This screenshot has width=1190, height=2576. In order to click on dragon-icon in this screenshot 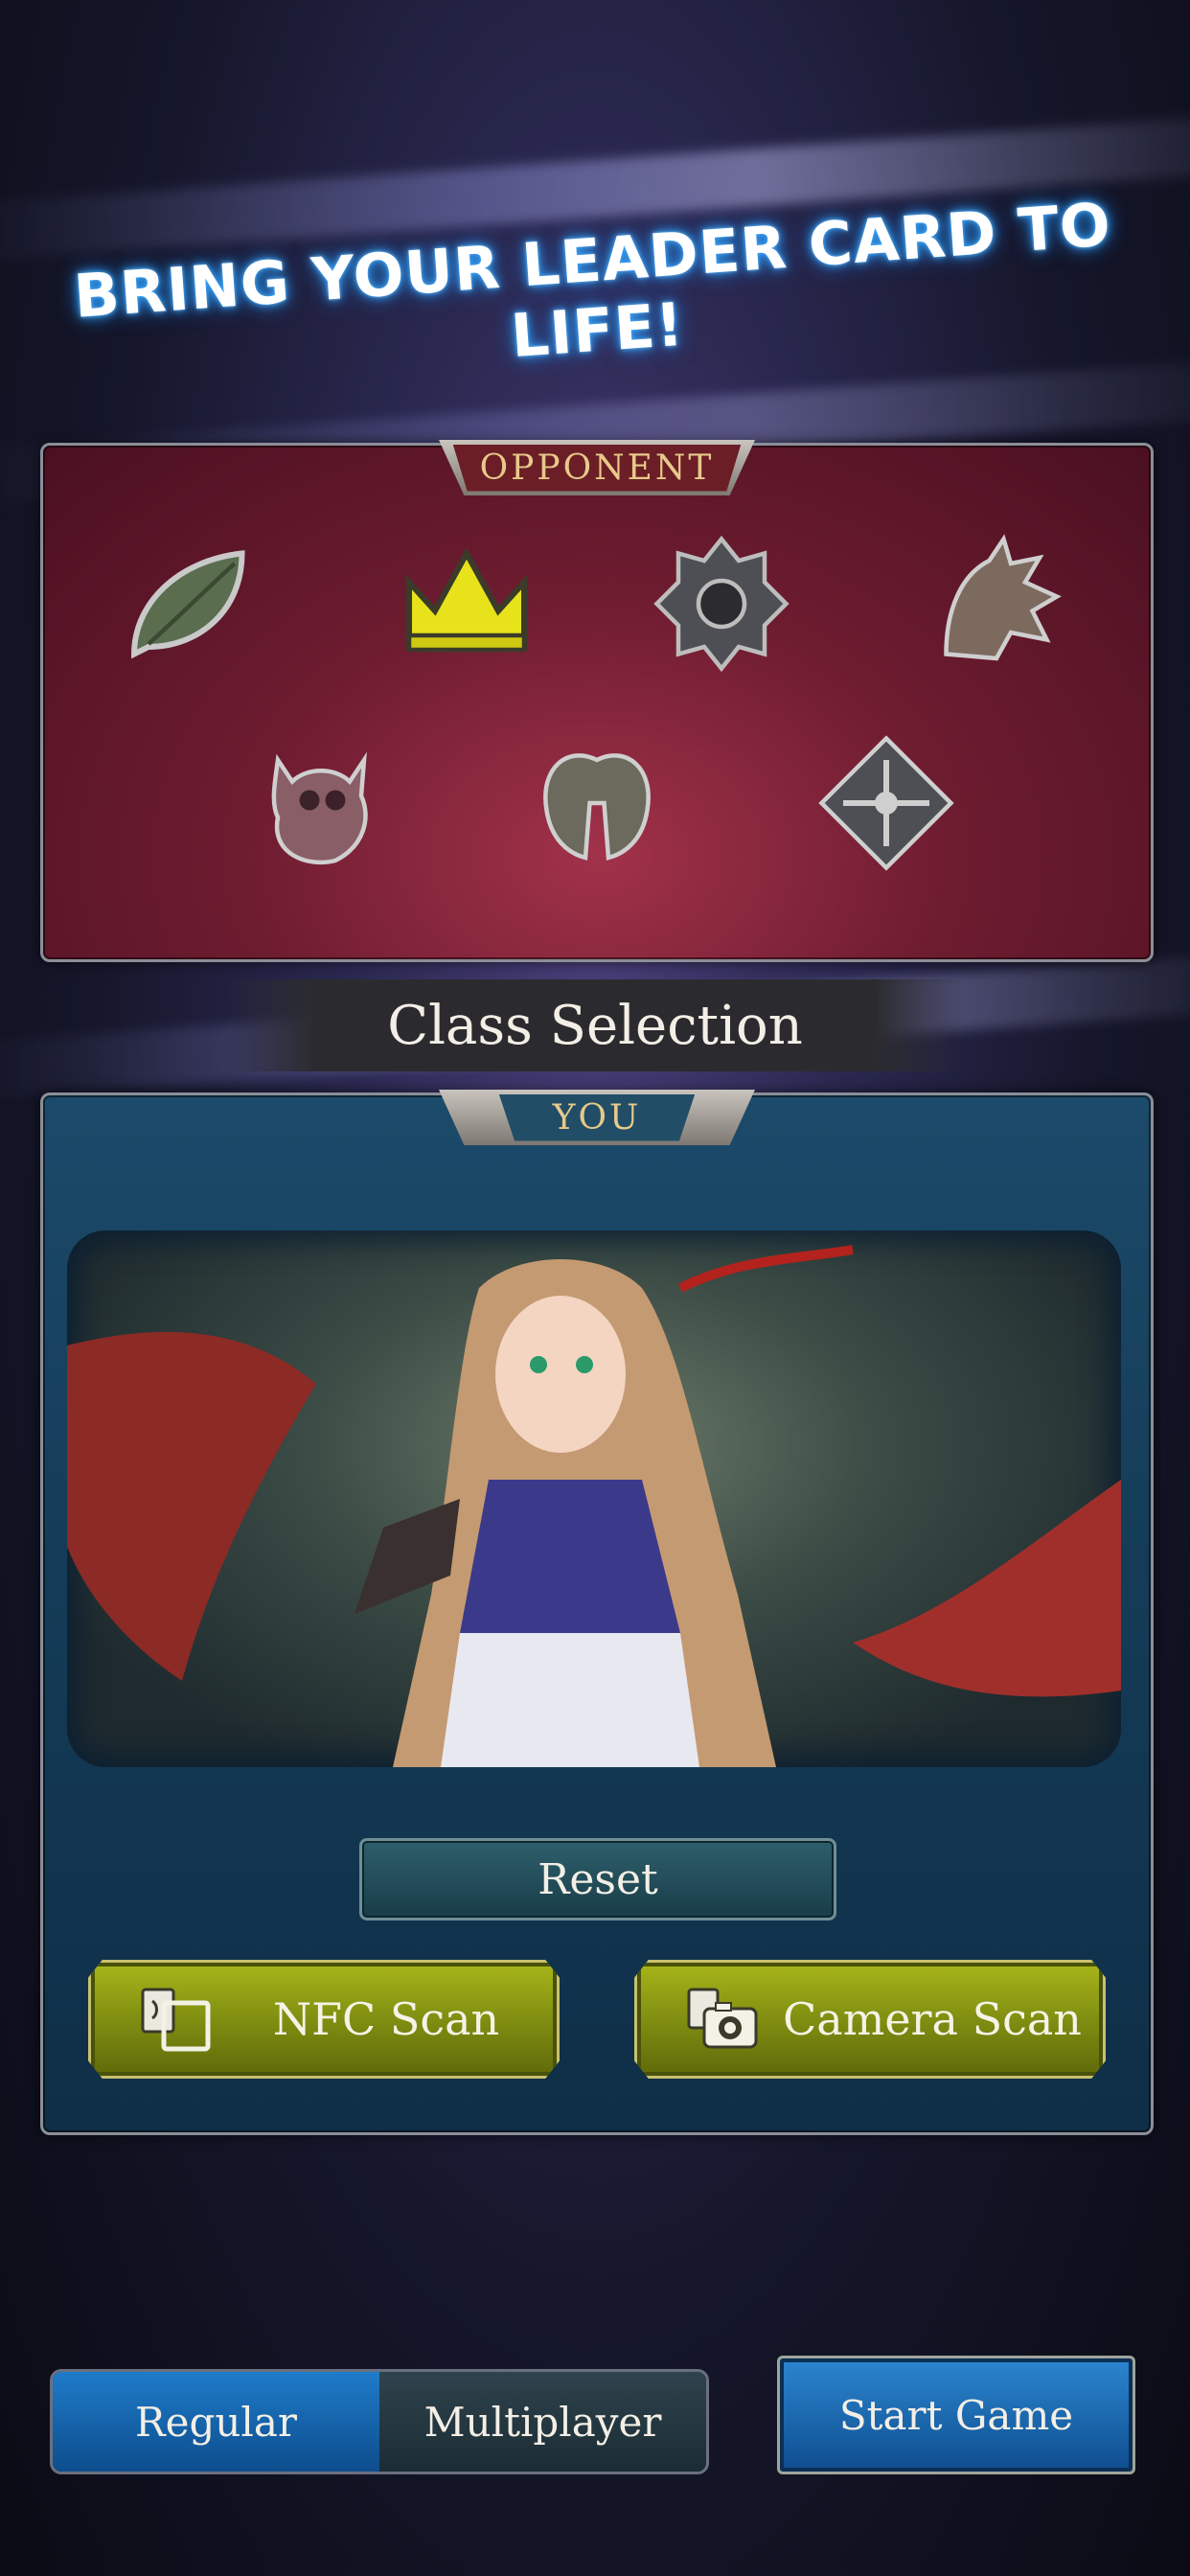, I will do `click(997, 604)`.